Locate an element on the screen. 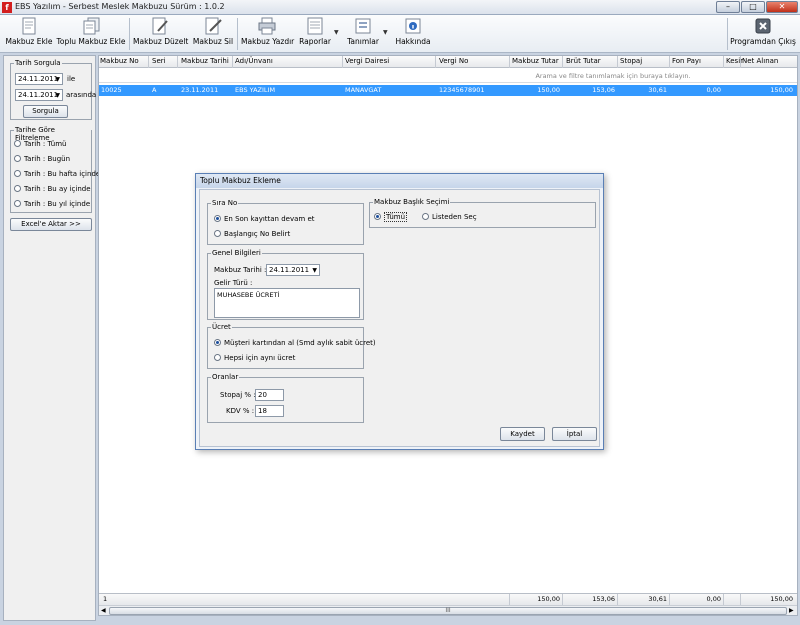 The width and height of the screenshot is (800, 625). sira-baslangic-radio: Başlangıç No Belirt is located at coordinates (252, 234).